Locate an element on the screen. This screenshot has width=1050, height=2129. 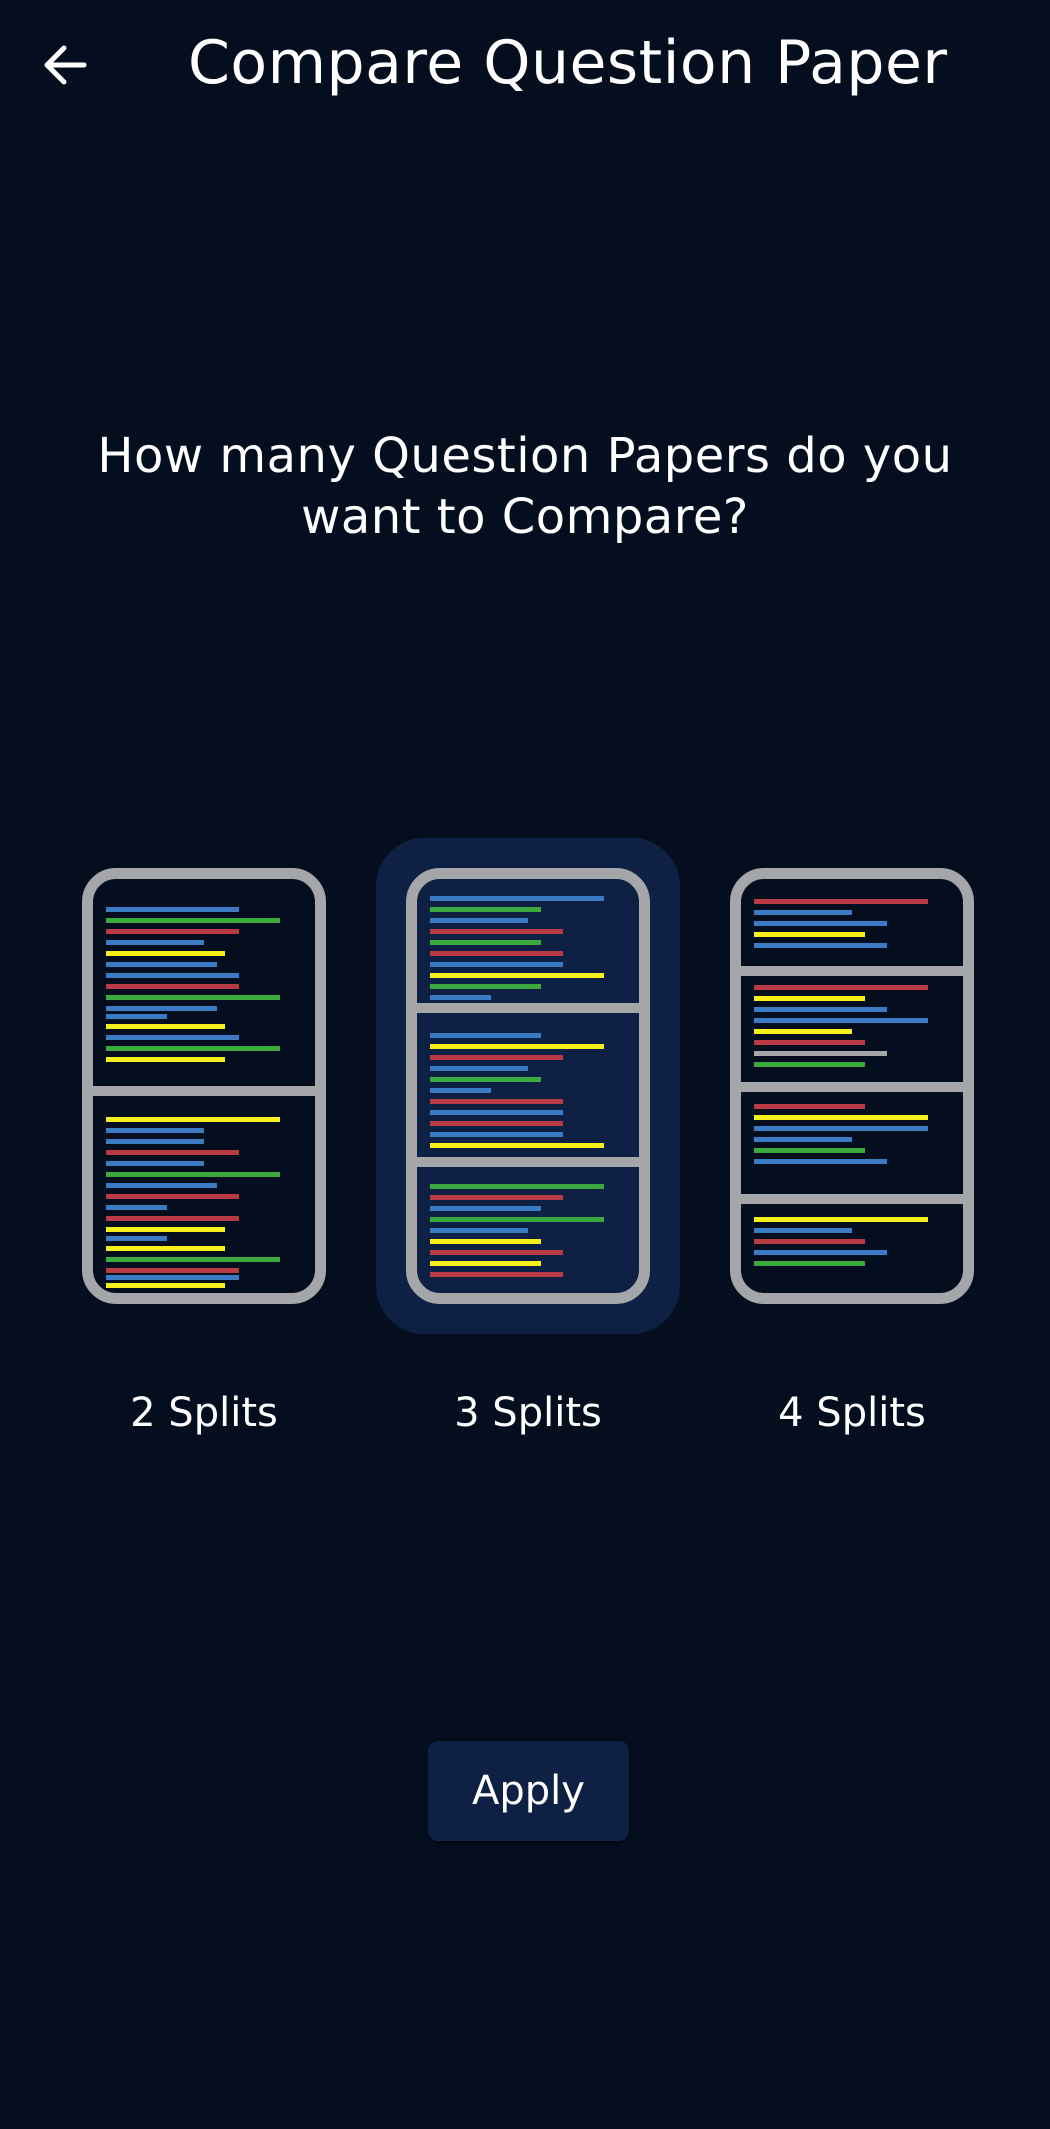
option-label-4-splits: 4 Splits is located at coordinates (852, 1413).